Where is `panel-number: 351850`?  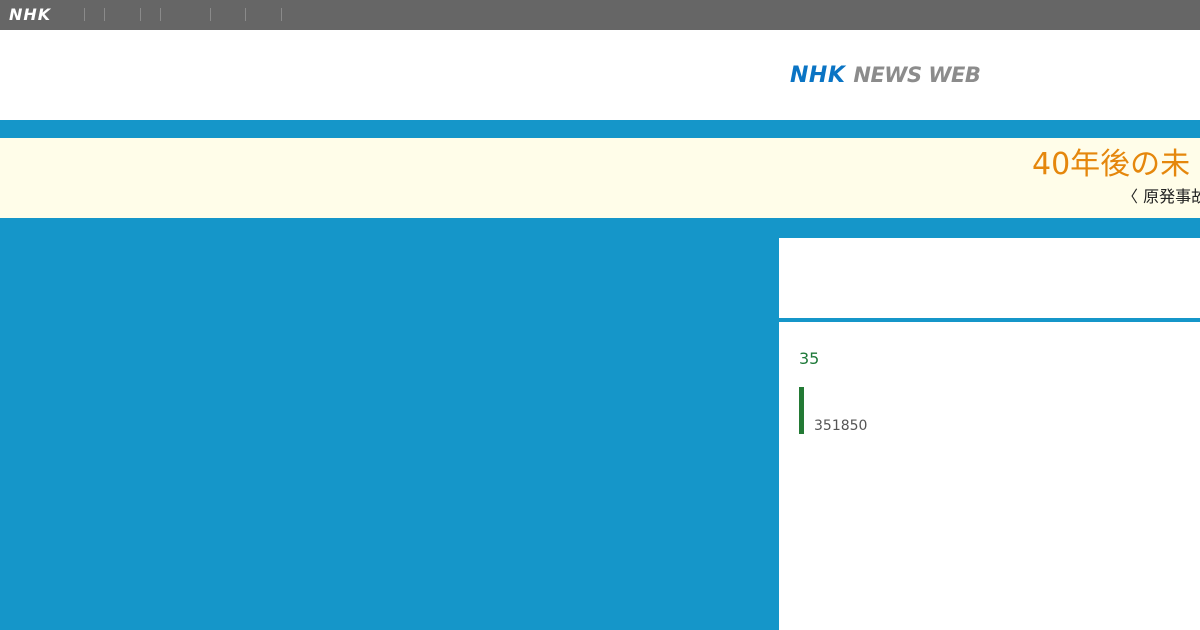
panel-number: 351850 is located at coordinates (841, 426).